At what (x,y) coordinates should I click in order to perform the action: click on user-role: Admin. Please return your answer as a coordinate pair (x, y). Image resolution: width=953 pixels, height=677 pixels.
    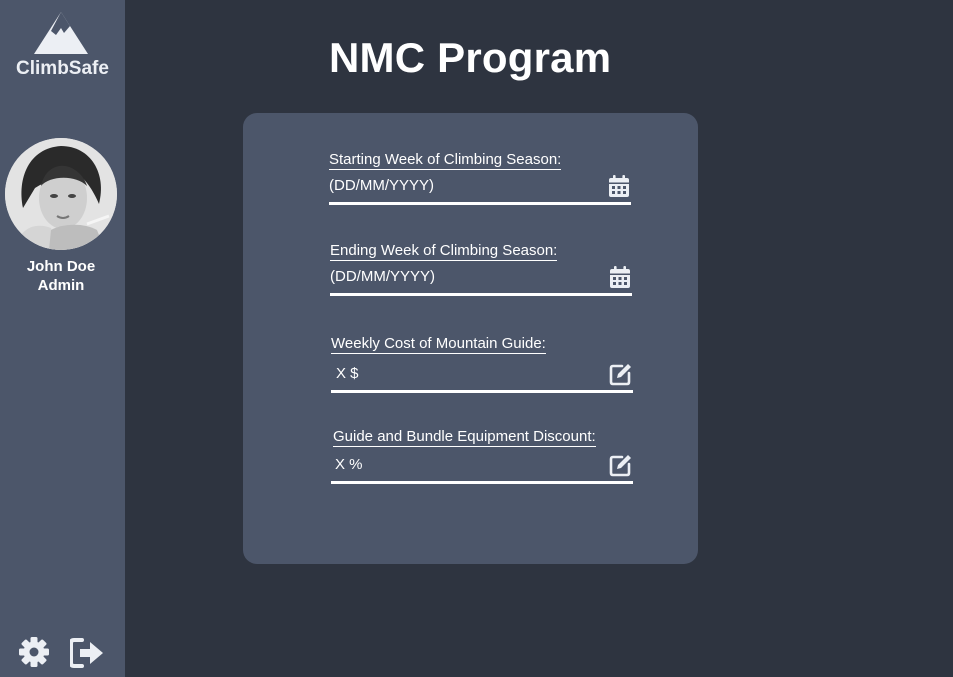
    Looking at the image, I should click on (61, 285).